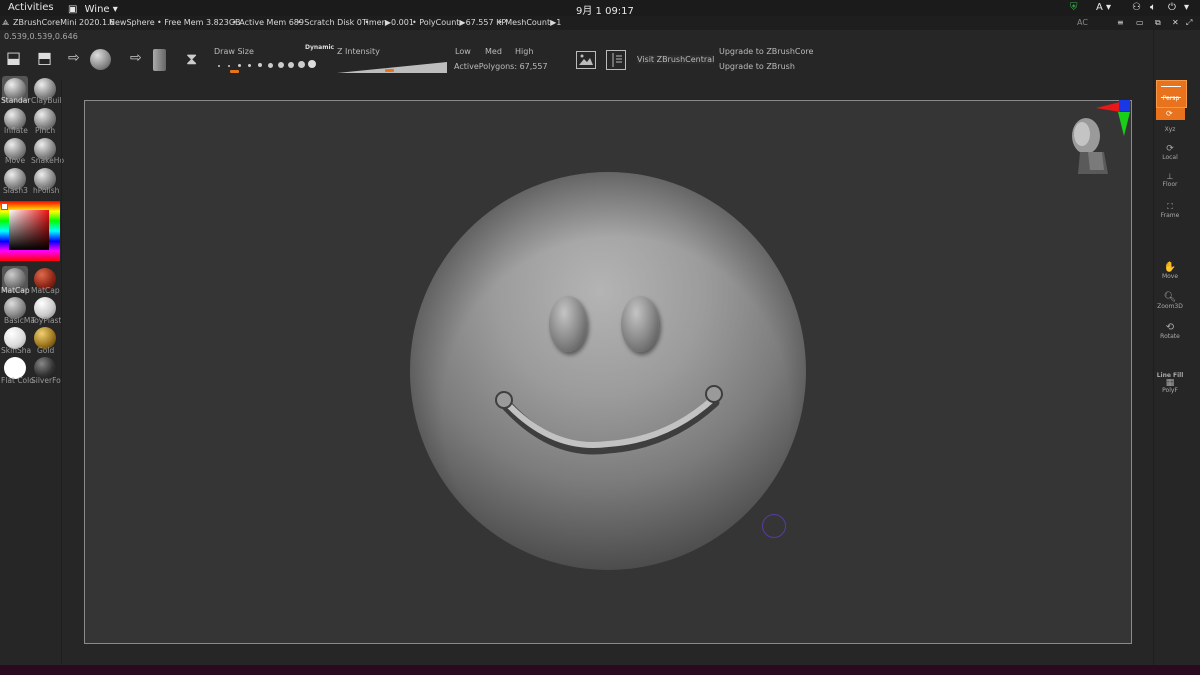  What do you see at coordinates (388, 22) in the screenshot?
I see `timer: Timer▶0.001` at bounding box center [388, 22].